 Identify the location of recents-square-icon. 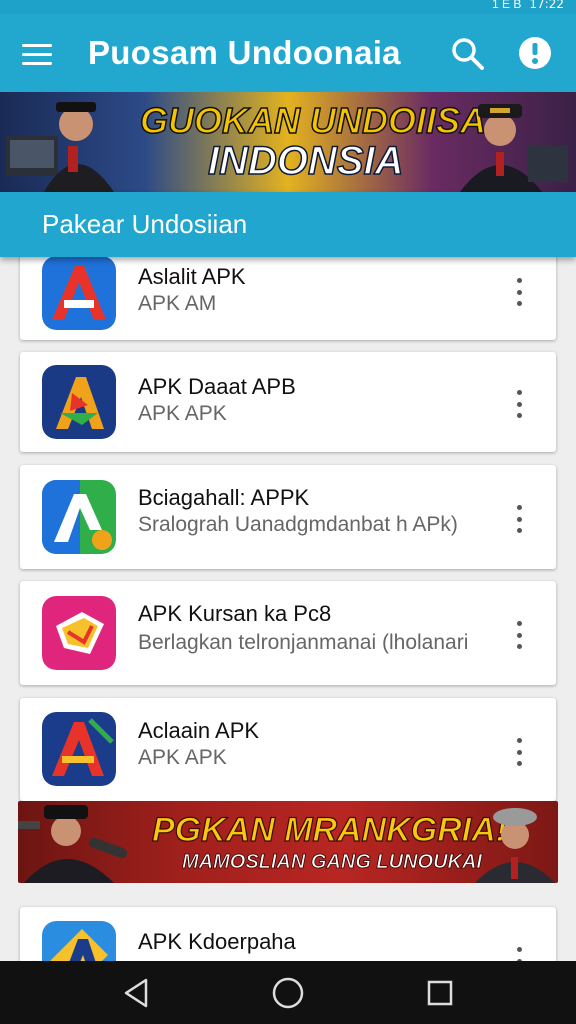
(440, 993).